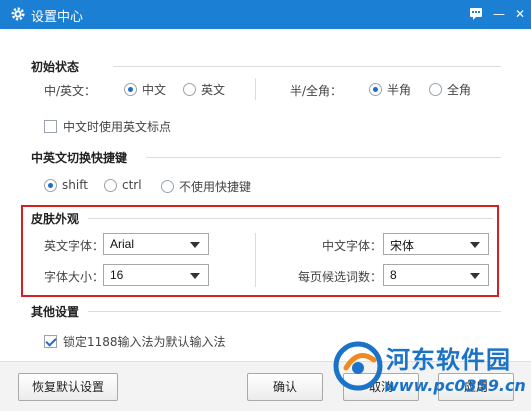 The image size is (531, 411). I want to click on cancel-button: 取消, so click(381, 387).